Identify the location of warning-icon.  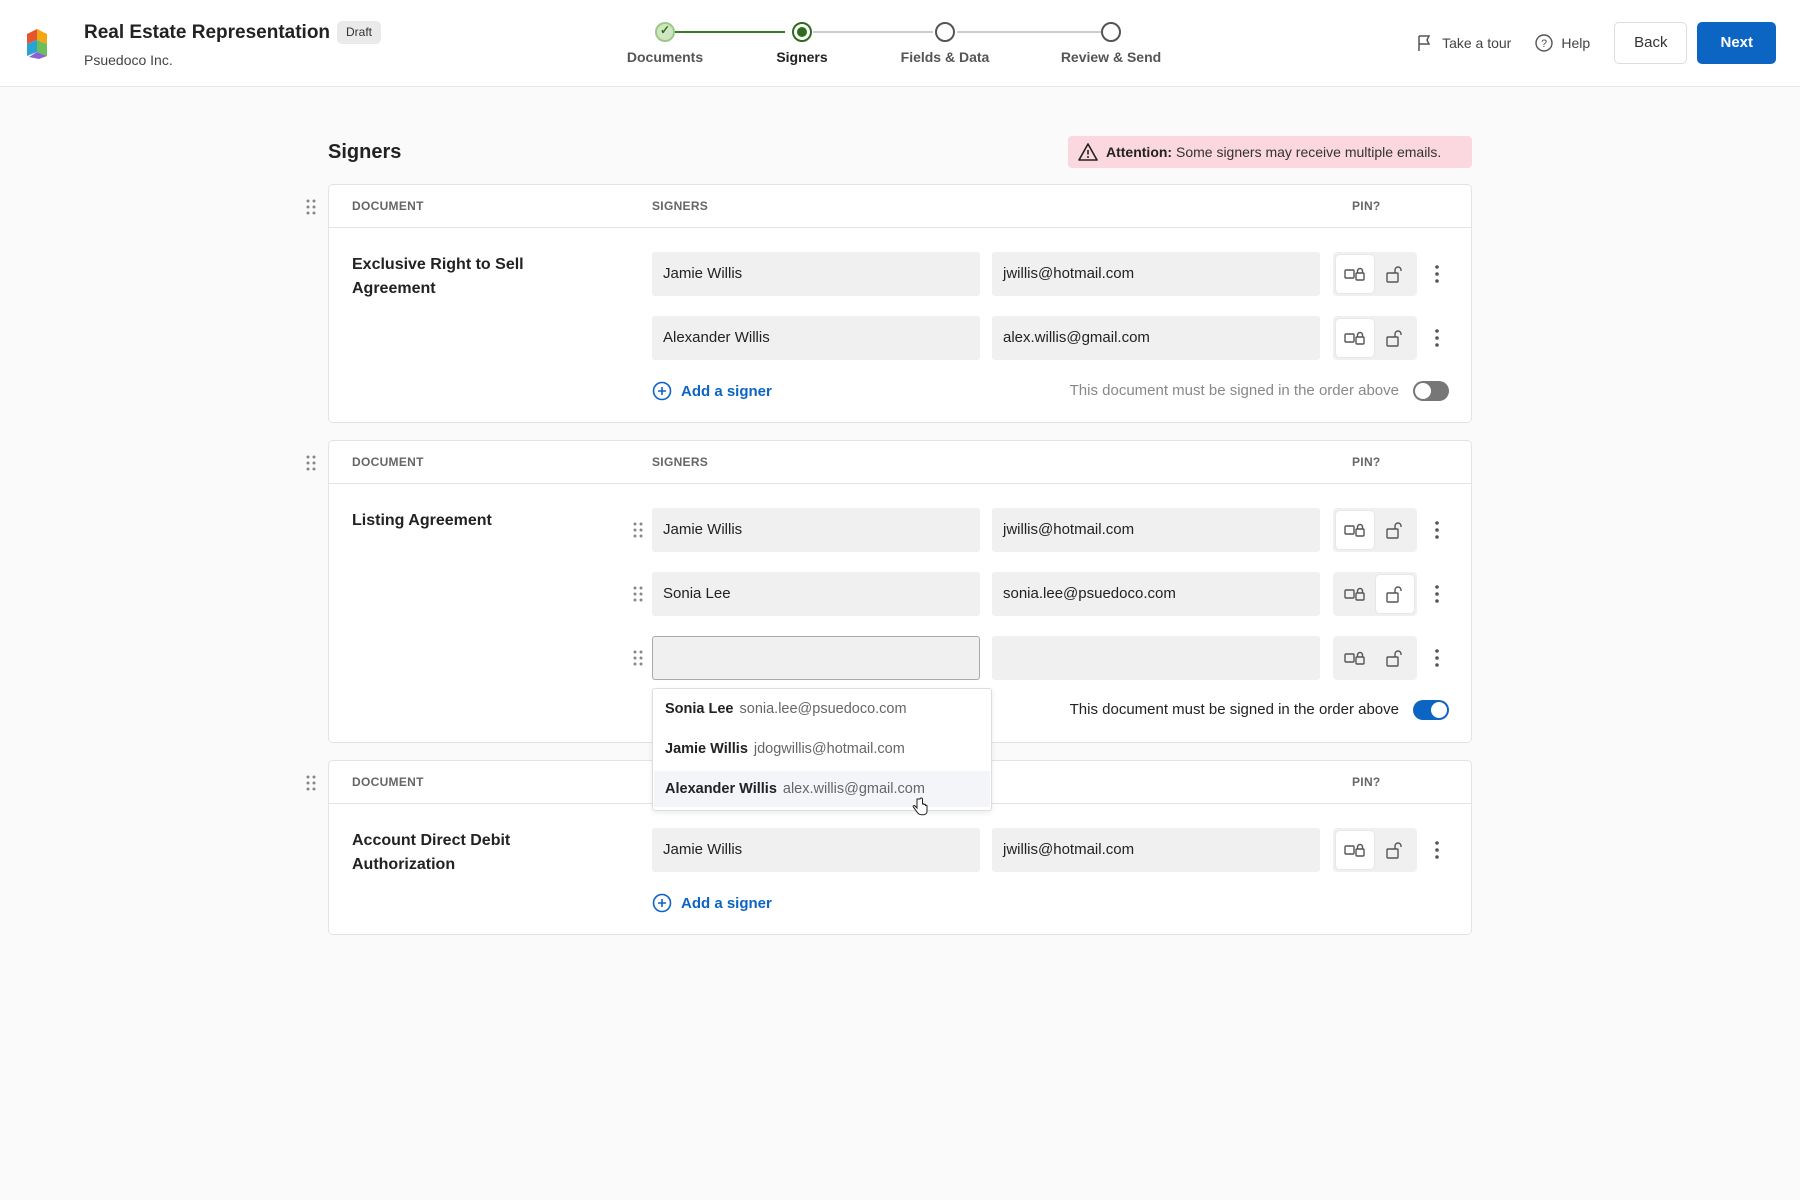
(1088, 152).